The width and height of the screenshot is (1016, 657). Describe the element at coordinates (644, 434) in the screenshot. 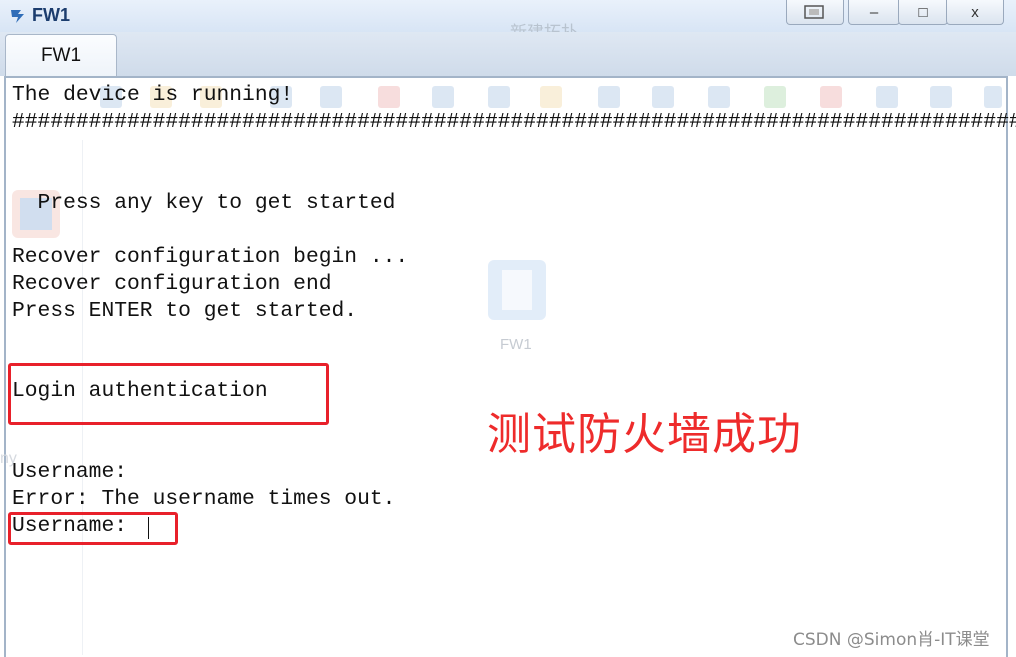

I see `annotation-text: 测试防火墙成功` at that location.